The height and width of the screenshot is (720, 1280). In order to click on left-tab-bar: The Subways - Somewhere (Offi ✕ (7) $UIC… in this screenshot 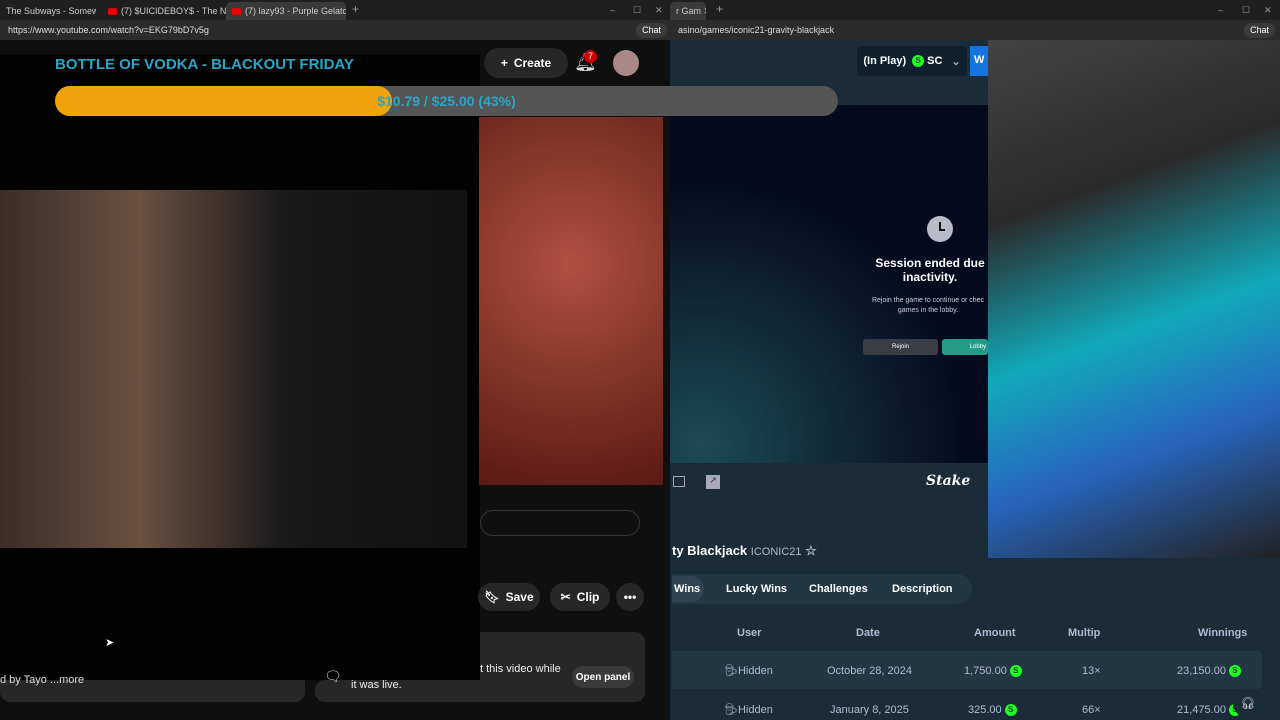, I will do `click(335, 10)`.